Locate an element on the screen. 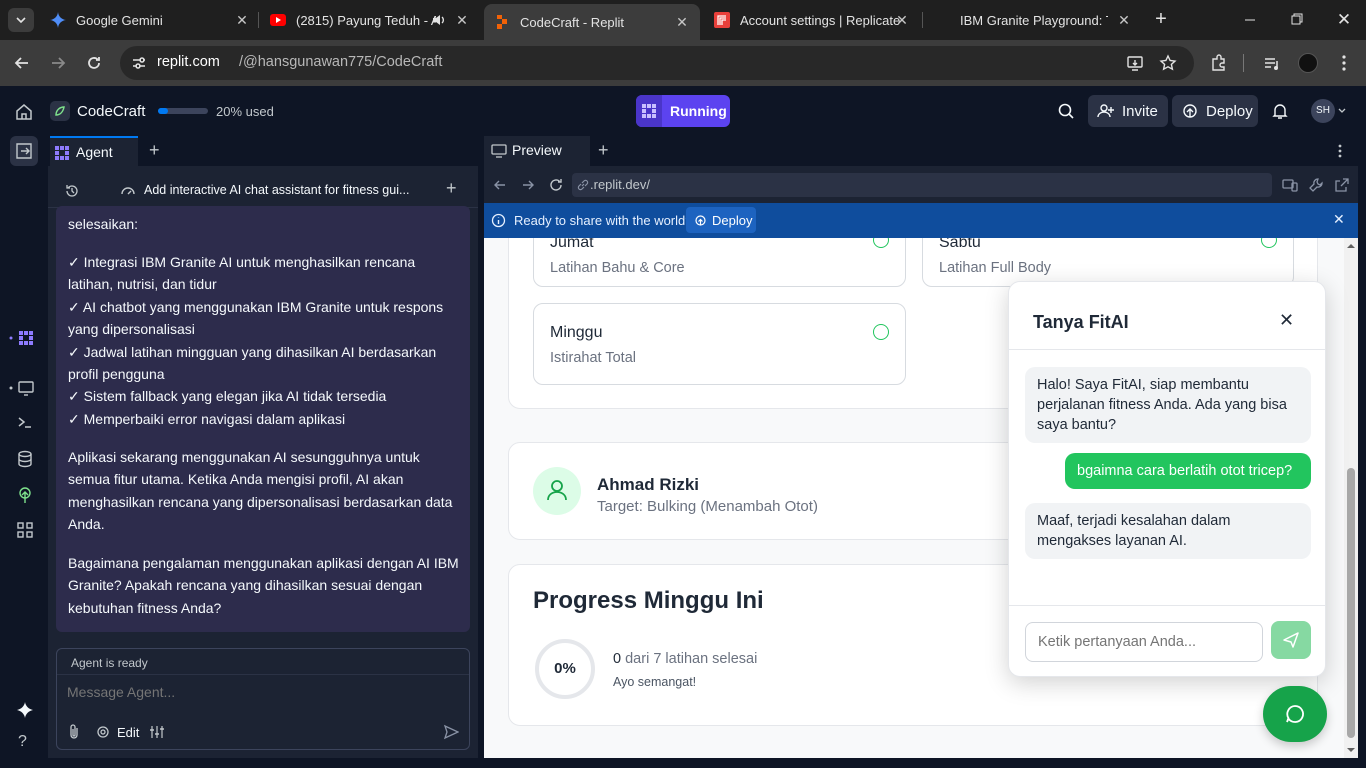 Image resolution: width=1366 pixels, height=768 pixels. scroll-up-icon is located at coordinates (1351, 246).